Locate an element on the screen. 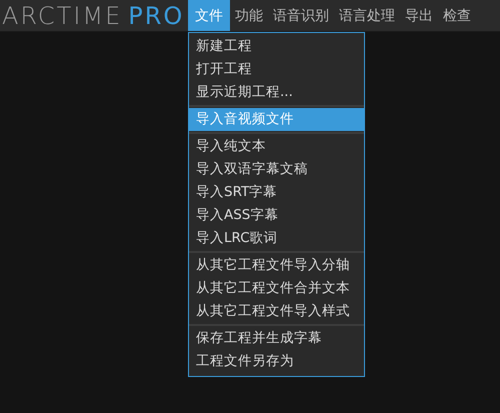 This screenshot has height=413, width=500. menu-option: 导入双语字幕文稿 is located at coordinates (276, 169).